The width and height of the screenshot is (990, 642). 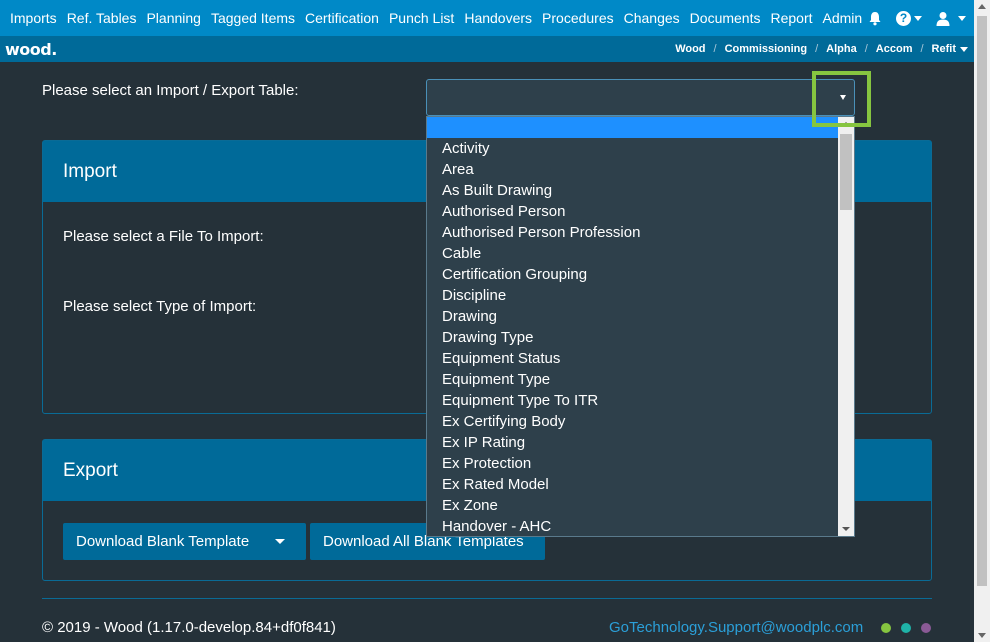 What do you see at coordinates (926, 628) in the screenshot?
I see `status-dot-purple` at bounding box center [926, 628].